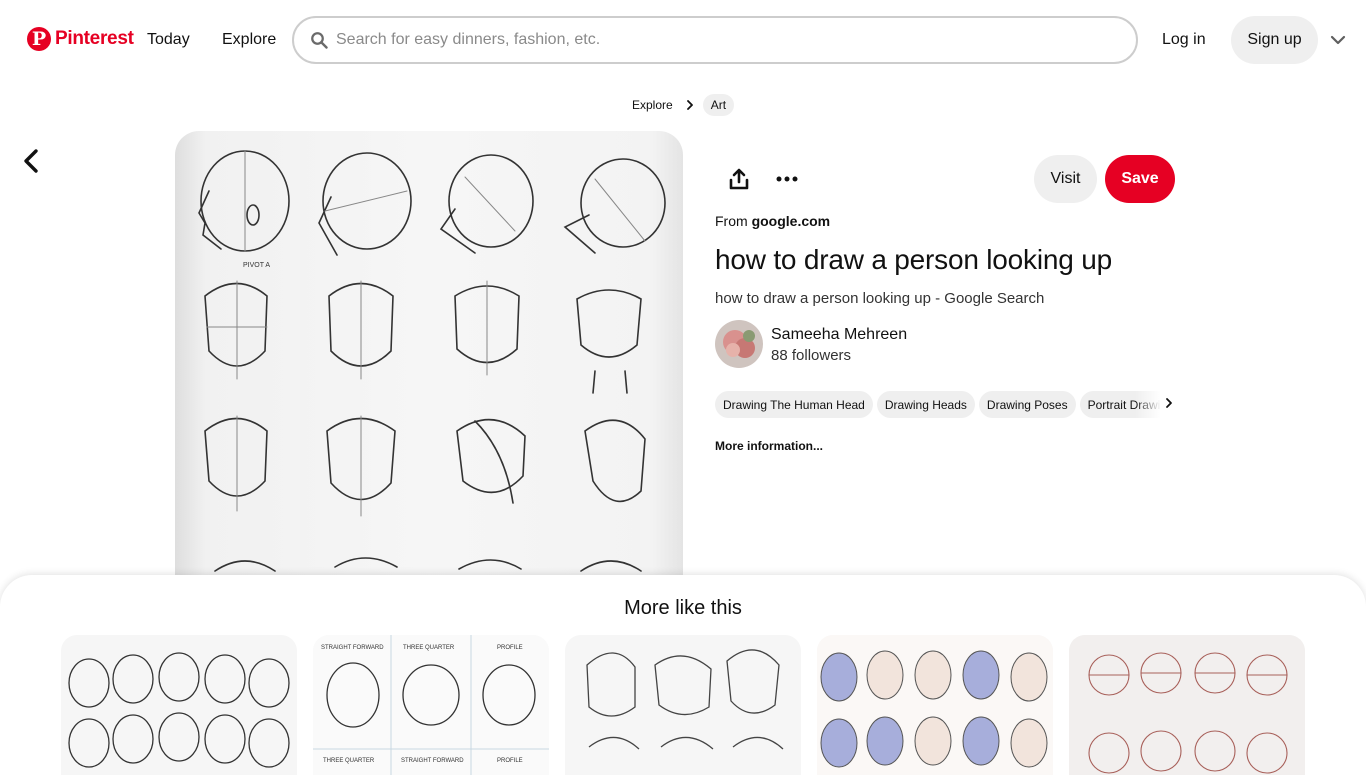 This screenshot has width=1366, height=775. I want to click on source-link: From google.com, so click(772, 221).